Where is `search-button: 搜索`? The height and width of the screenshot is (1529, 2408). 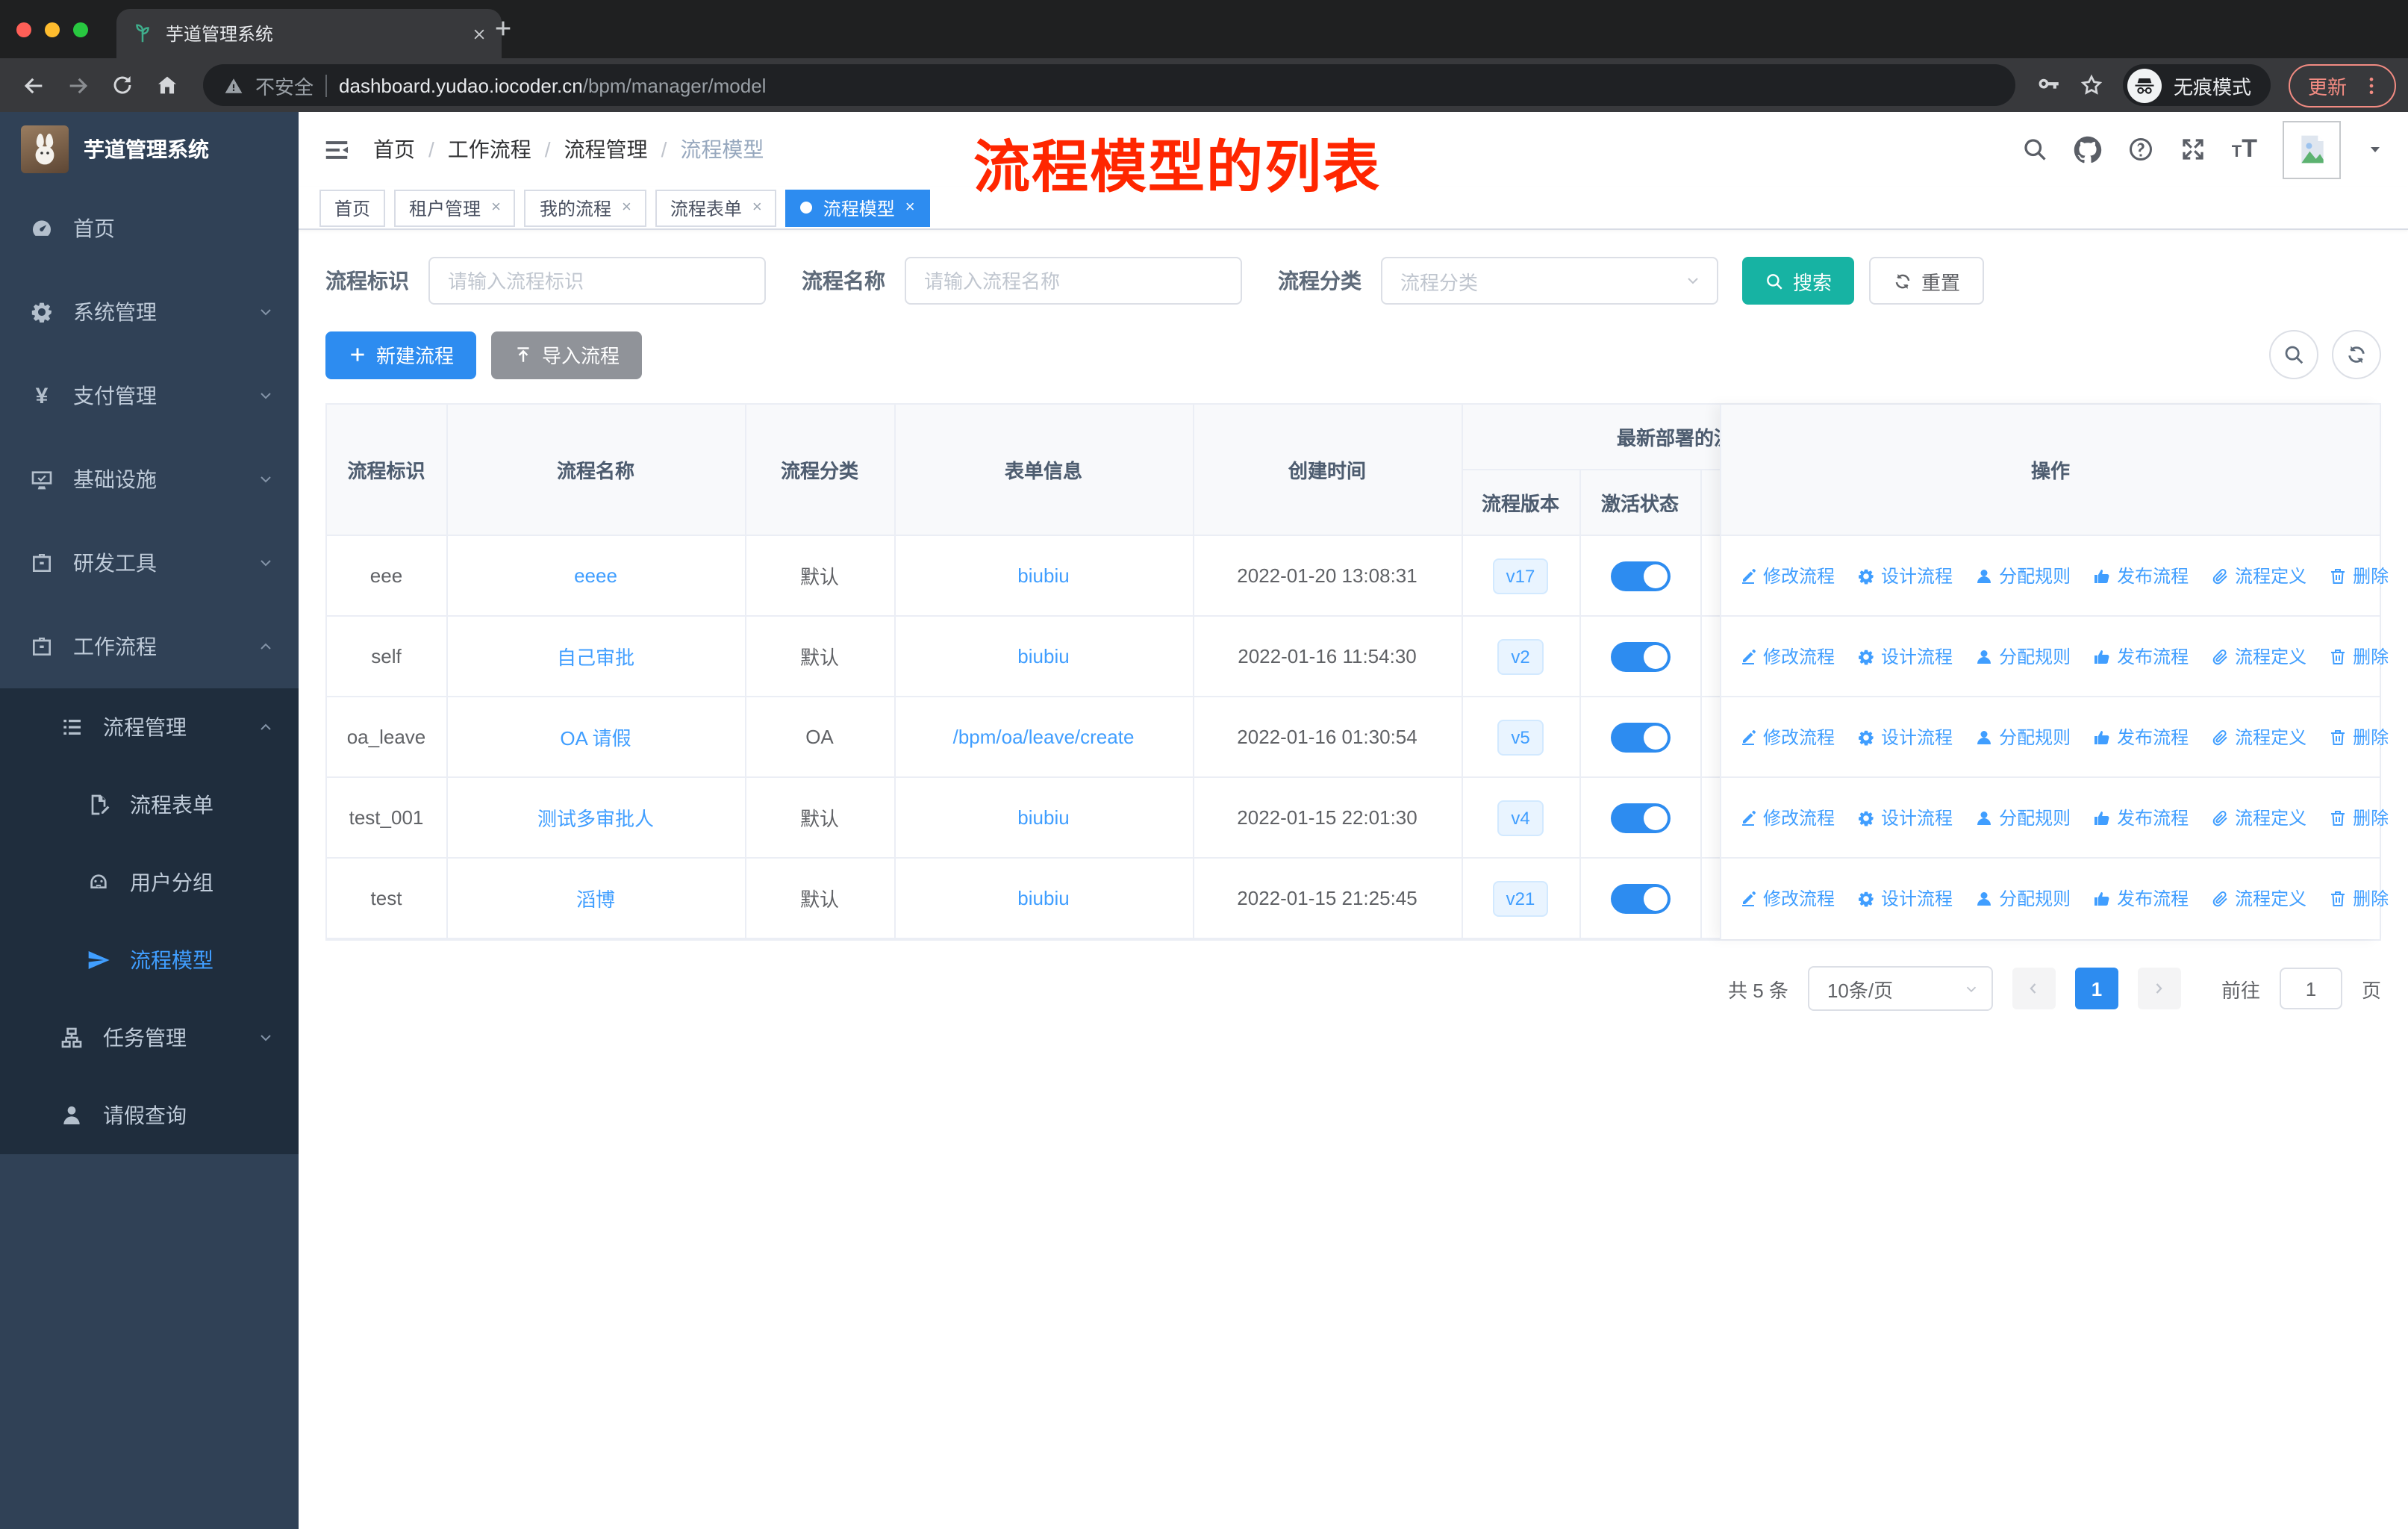 search-button: 搜索 is located at coordinates (1798, 281).